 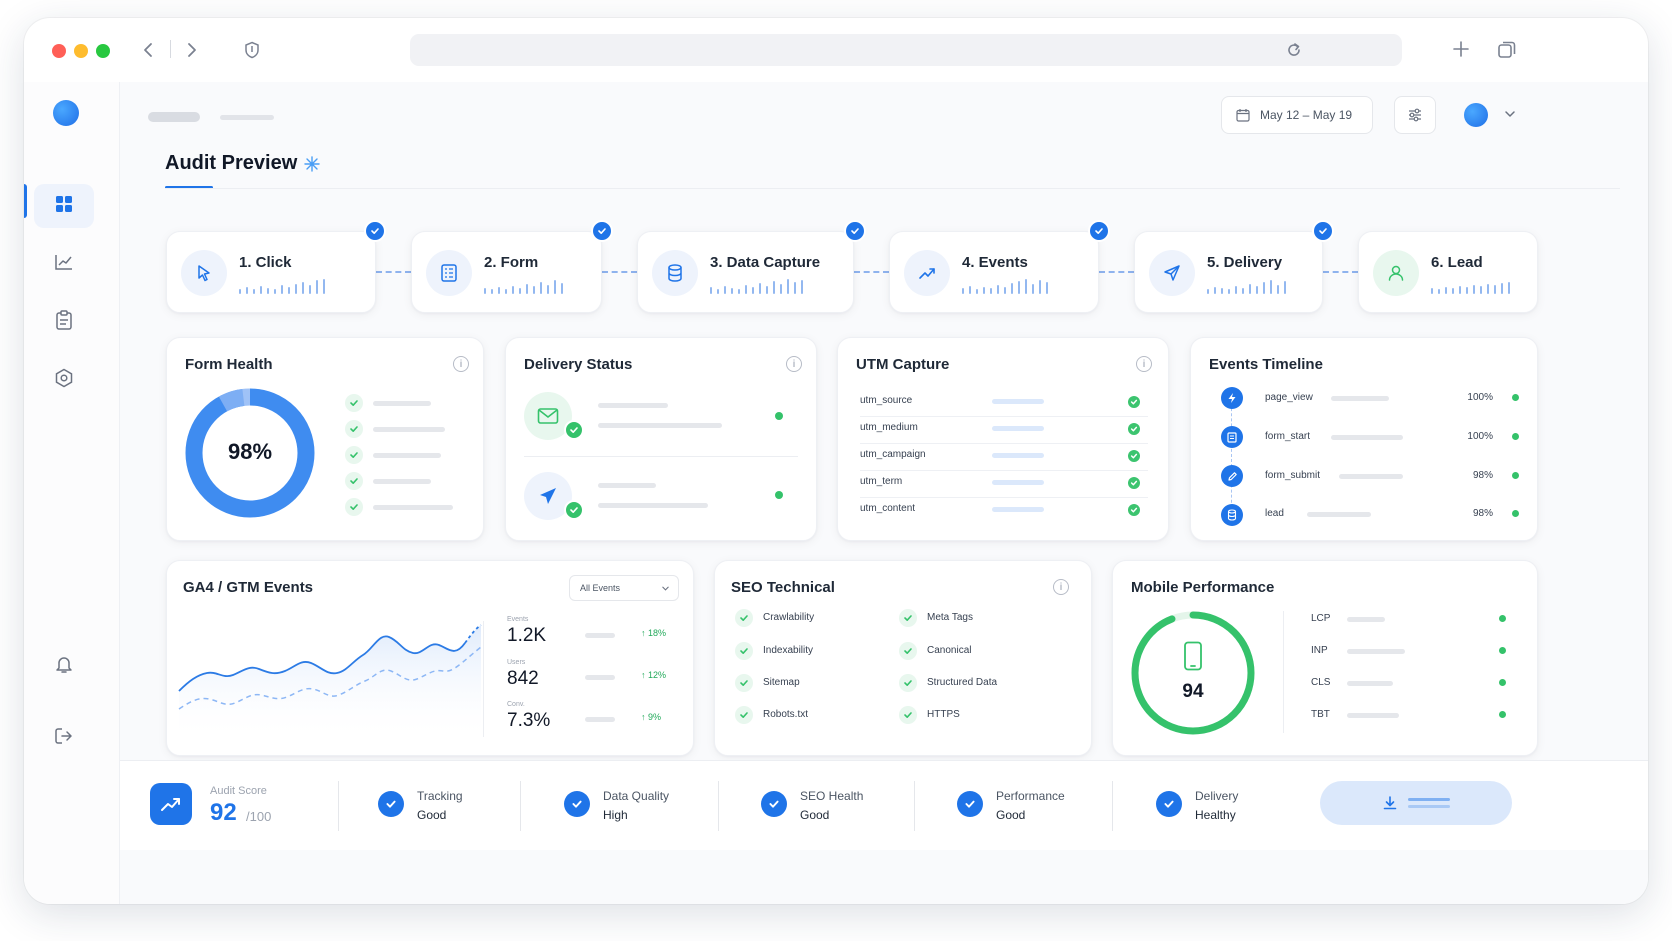 What do you see at coordinates (1193, 673) in the screenshot?
I see `mobile-score-gauge` at bounding box center [1193, 673].